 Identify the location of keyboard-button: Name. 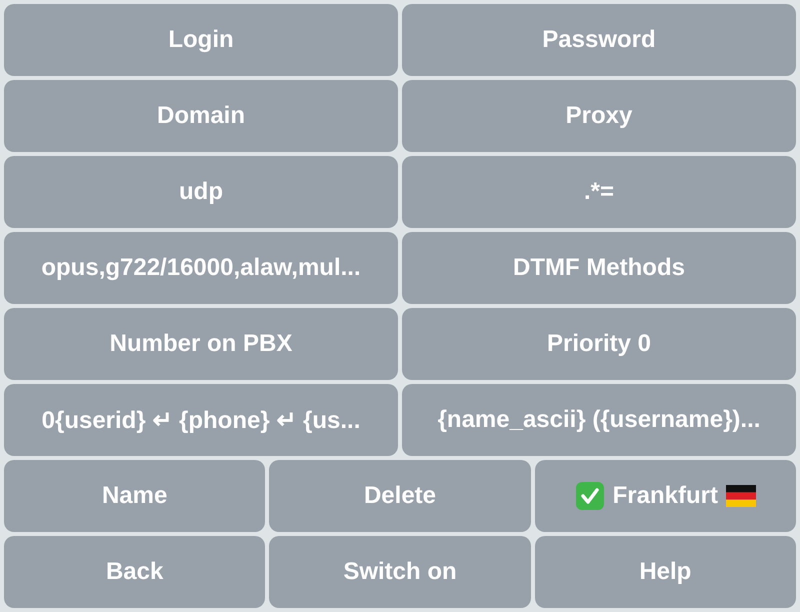
(135, 496).